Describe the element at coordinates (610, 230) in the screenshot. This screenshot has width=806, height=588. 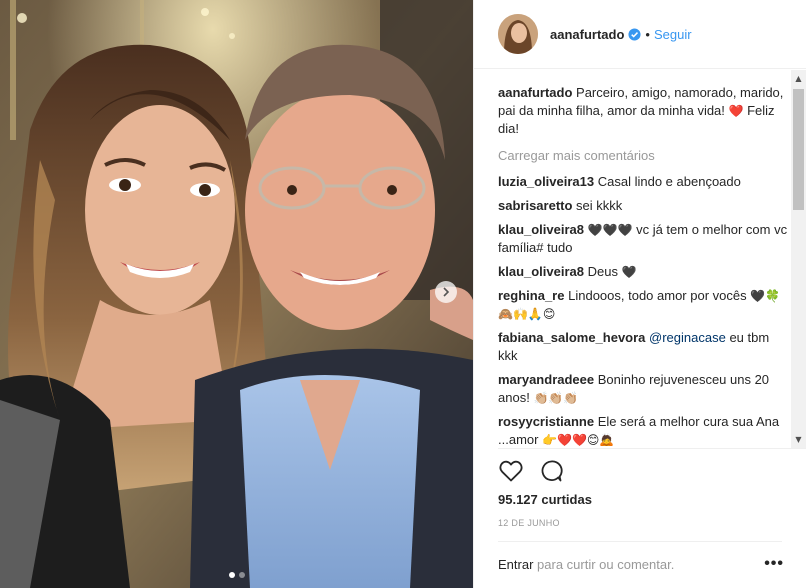
I see `comment-emoji: 🖤🖤🖤` at that location.